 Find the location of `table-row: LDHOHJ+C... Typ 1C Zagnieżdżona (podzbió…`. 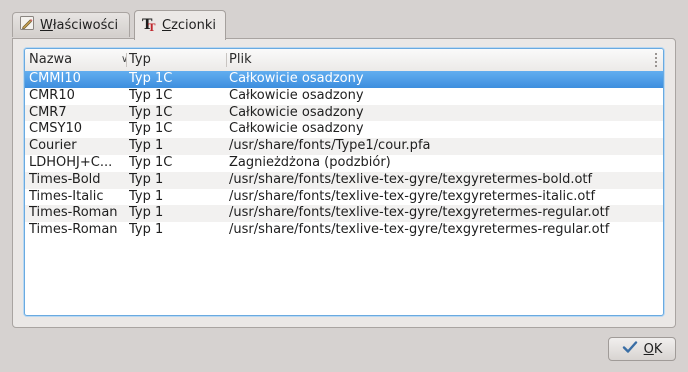

table-row: LDHOHJ+C... Typ 1C Zagnieżdżona (podzbió… is located at coordinates (344, 163).